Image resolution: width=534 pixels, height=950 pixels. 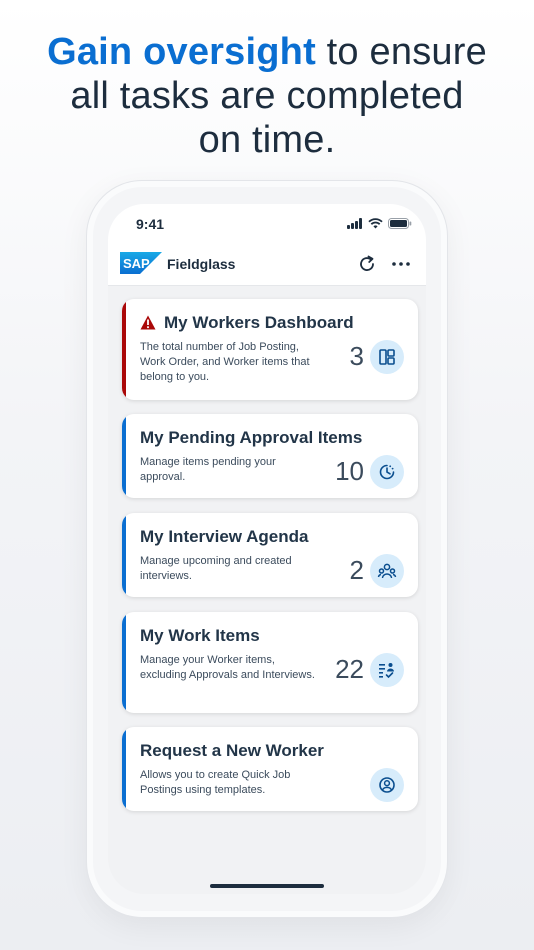 I want to click on card-title: Request a New Worker, so click(x=232, y=750).